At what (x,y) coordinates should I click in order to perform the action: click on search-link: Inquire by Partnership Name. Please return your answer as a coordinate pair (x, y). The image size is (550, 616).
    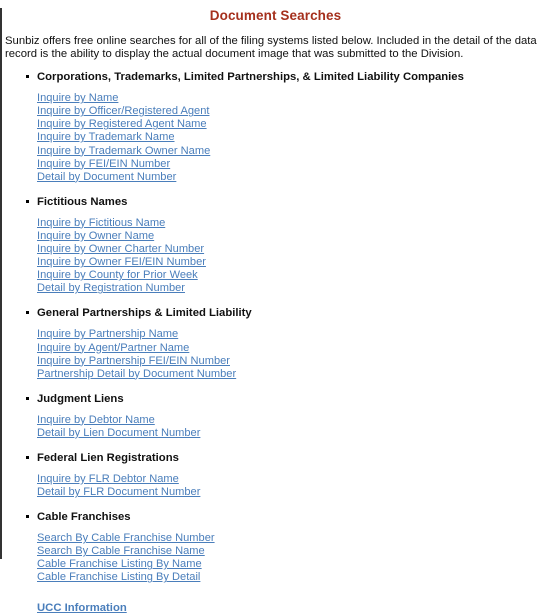
    Looking at the image, I should click on (107, 334).